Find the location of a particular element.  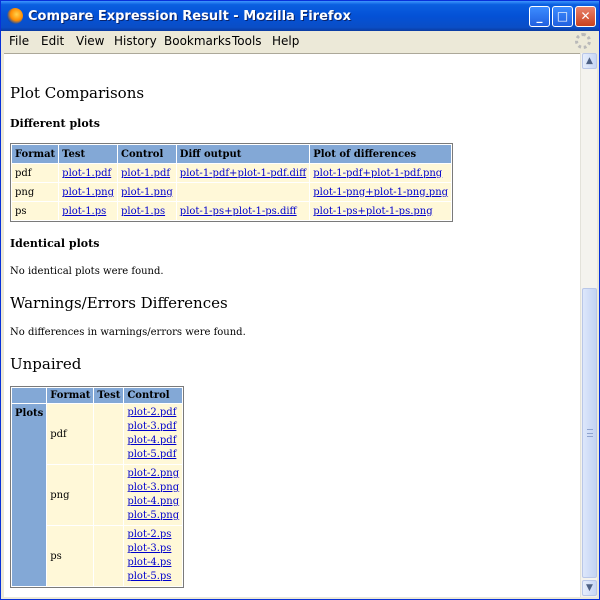

scrollbar-thumb is located at coordinates (589, 433).